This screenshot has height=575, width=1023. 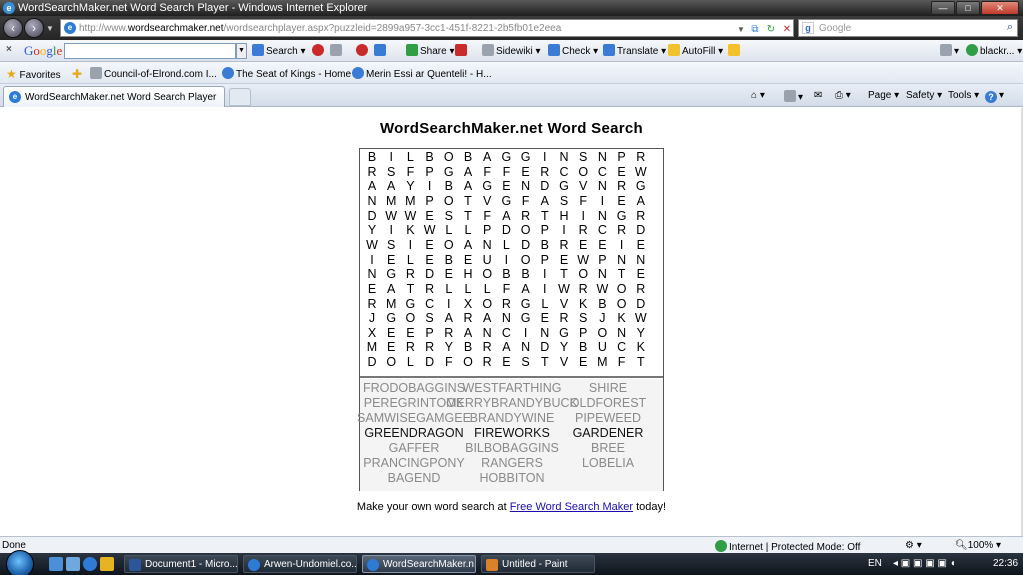 I want to click on search-input: Google, so click(x=835, y=28).